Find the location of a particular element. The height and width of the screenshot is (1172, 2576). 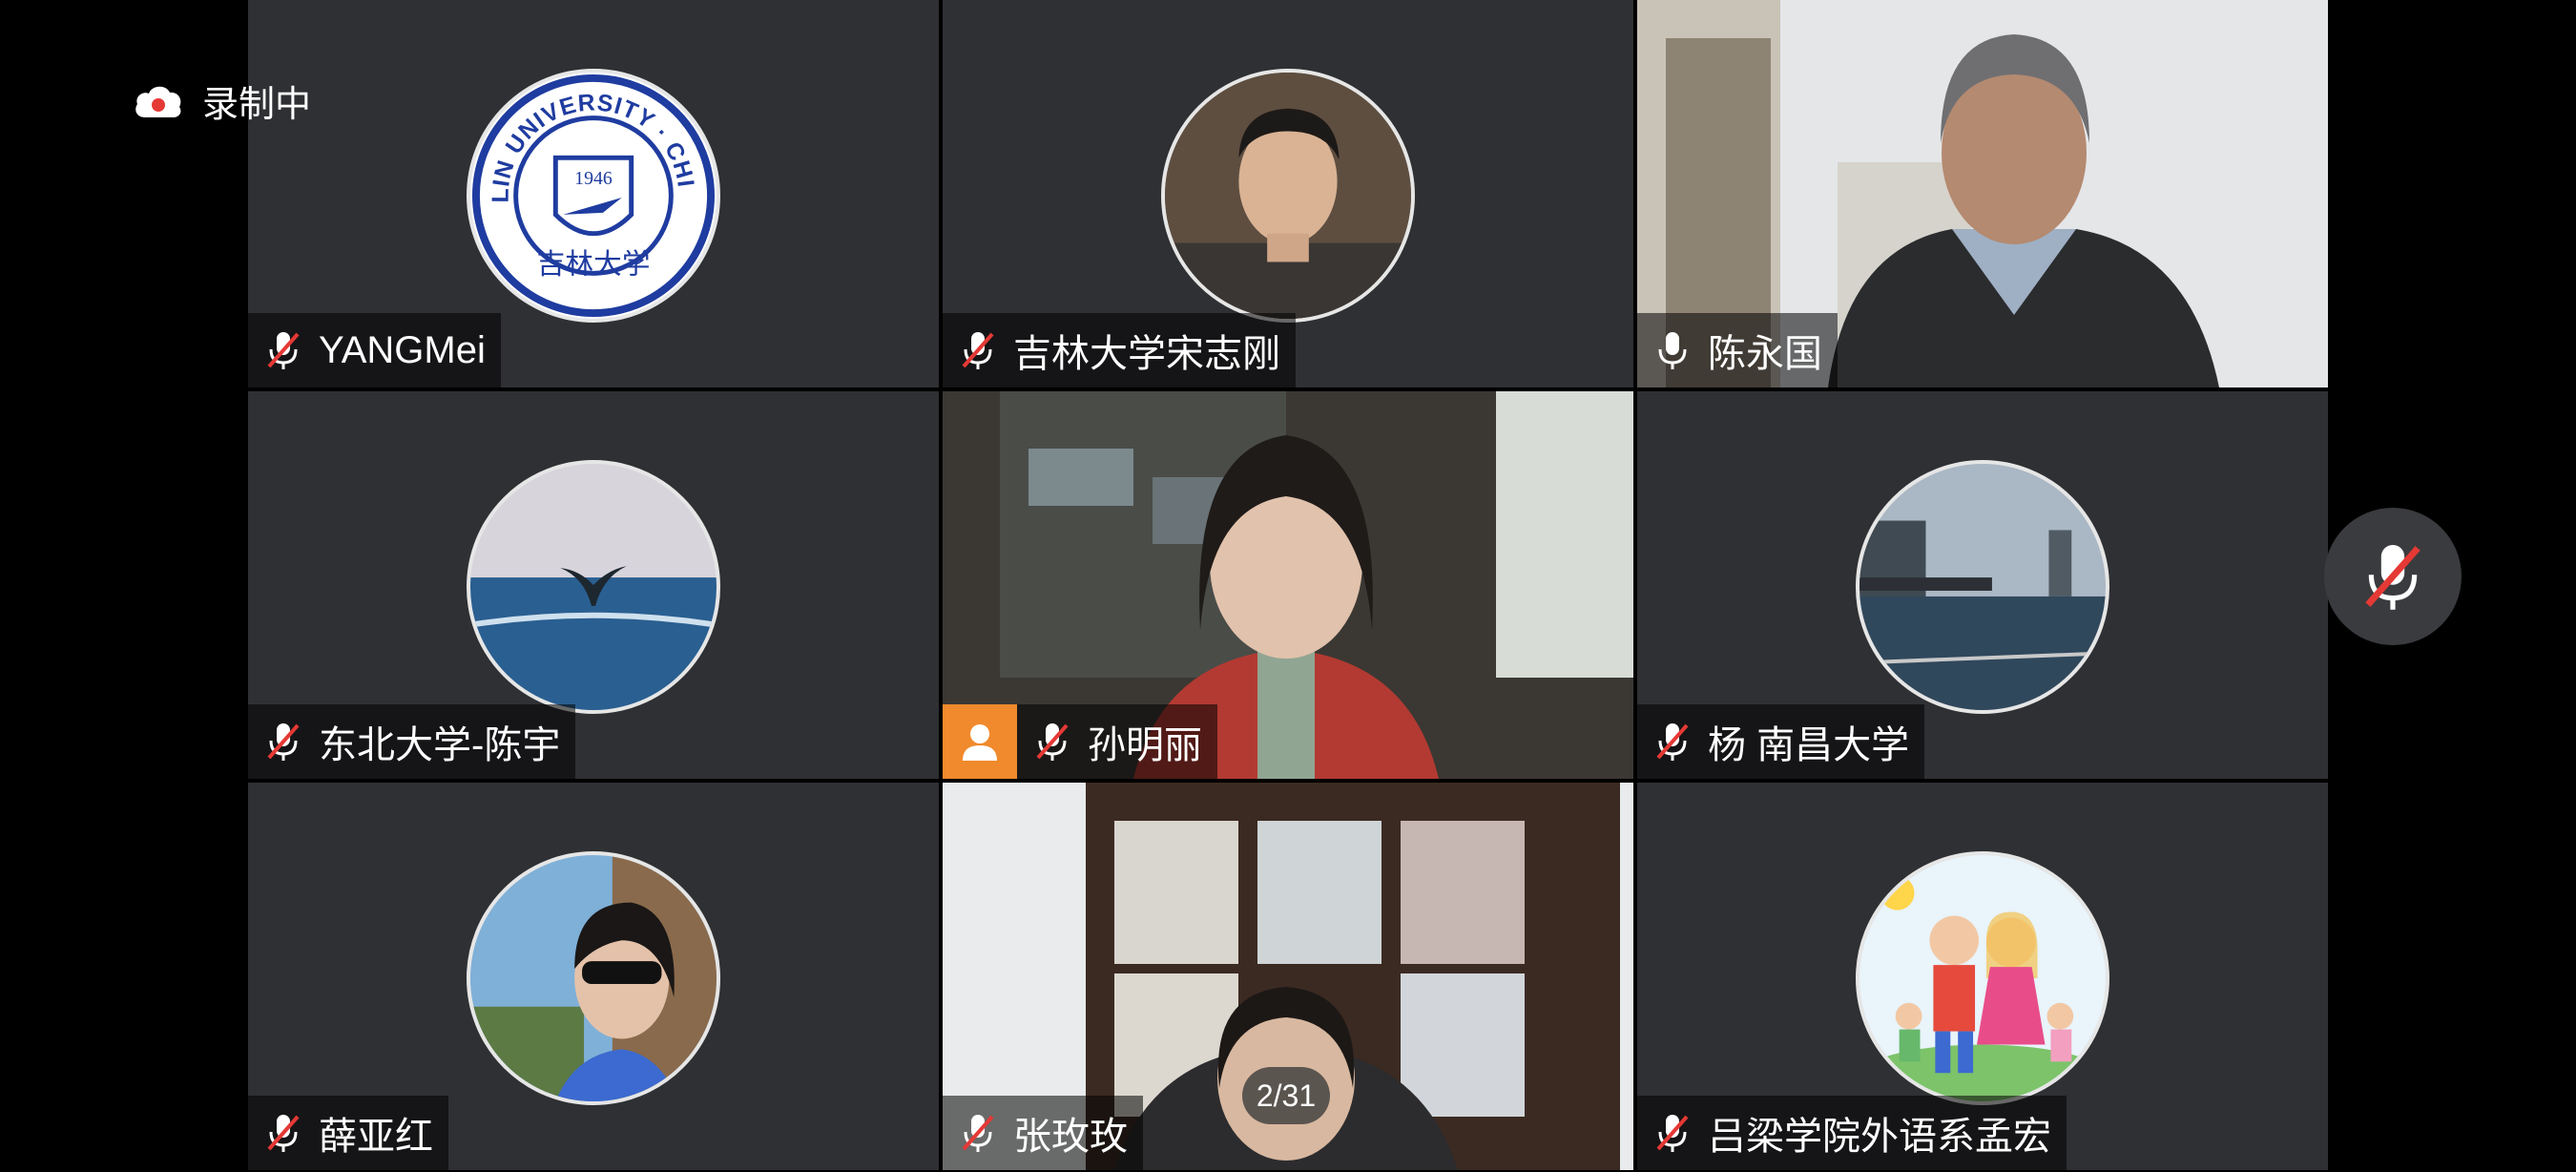

participant-name: YANGMei is located at coordinates (402, 349).